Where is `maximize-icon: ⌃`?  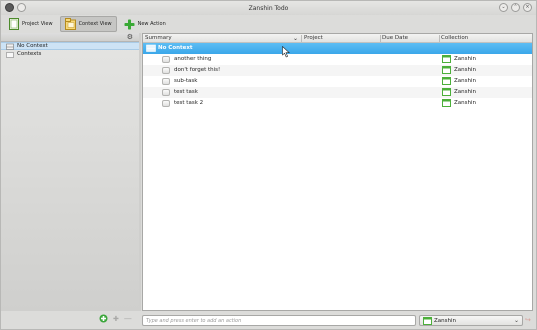 maximize-icon: ⌃ is located at coordinates (515, 7).